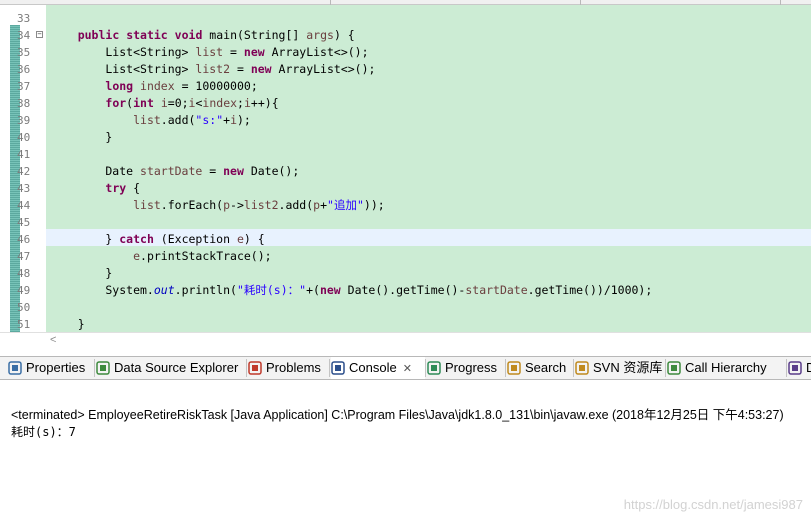 The height and width of the screenshot is (522, 811). I want to click on code-line: 41, so click(405, 154).